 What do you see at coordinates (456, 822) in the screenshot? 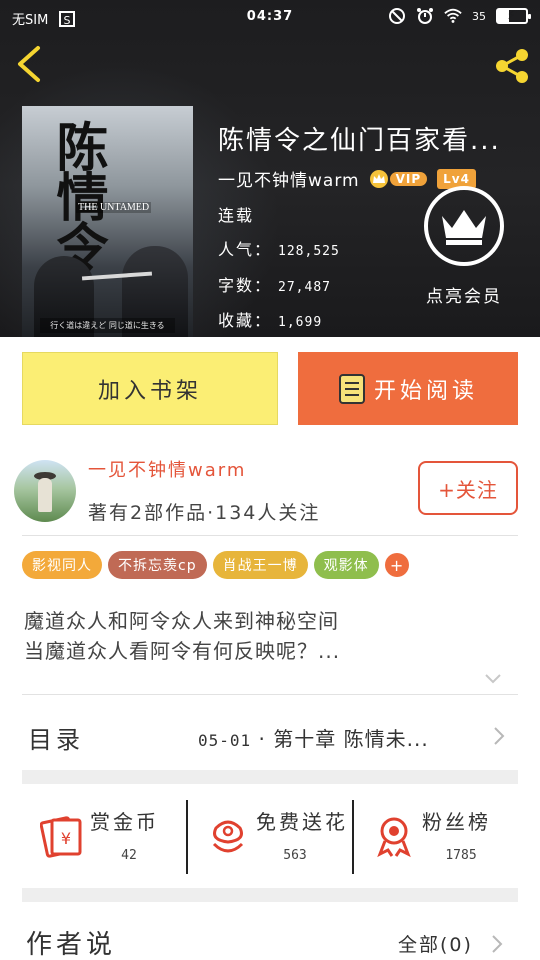
I see `stat-label: 粉丝榜` at bounding box center [456, 822].